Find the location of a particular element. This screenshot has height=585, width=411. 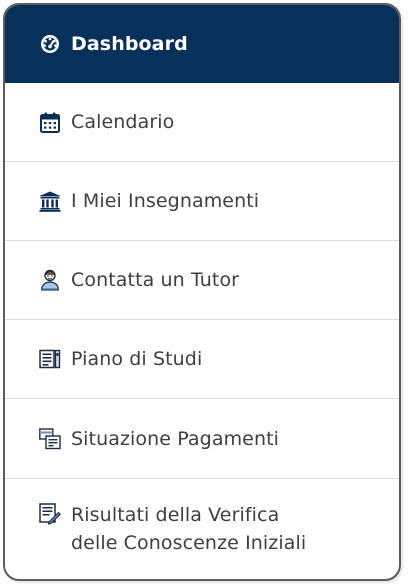

test-results-icon is located at coordinates (50, 514).